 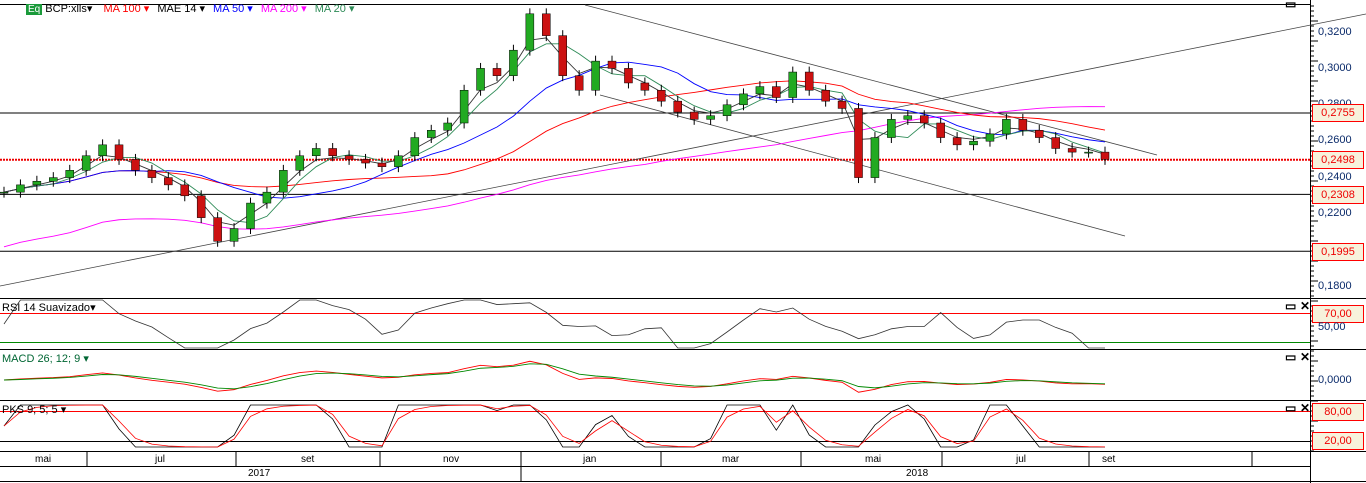 I want to click on pks-lower-tag: 20,00, so click(x=1338, y=441).